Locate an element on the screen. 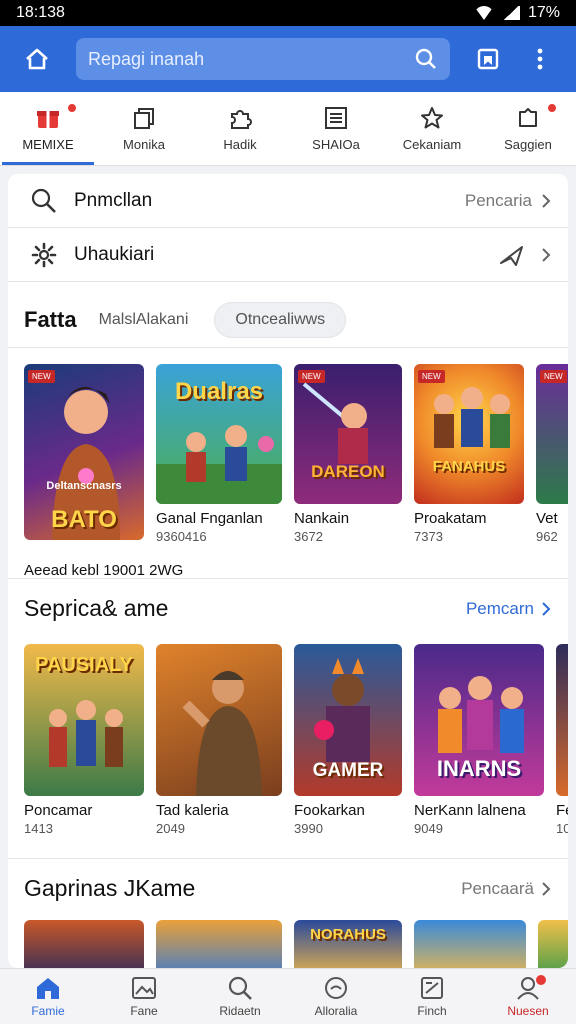 The height and width of the screenshot is (1024, 576). filter-chip-plain: MalslAlakani is located at coordinates (144, 320).